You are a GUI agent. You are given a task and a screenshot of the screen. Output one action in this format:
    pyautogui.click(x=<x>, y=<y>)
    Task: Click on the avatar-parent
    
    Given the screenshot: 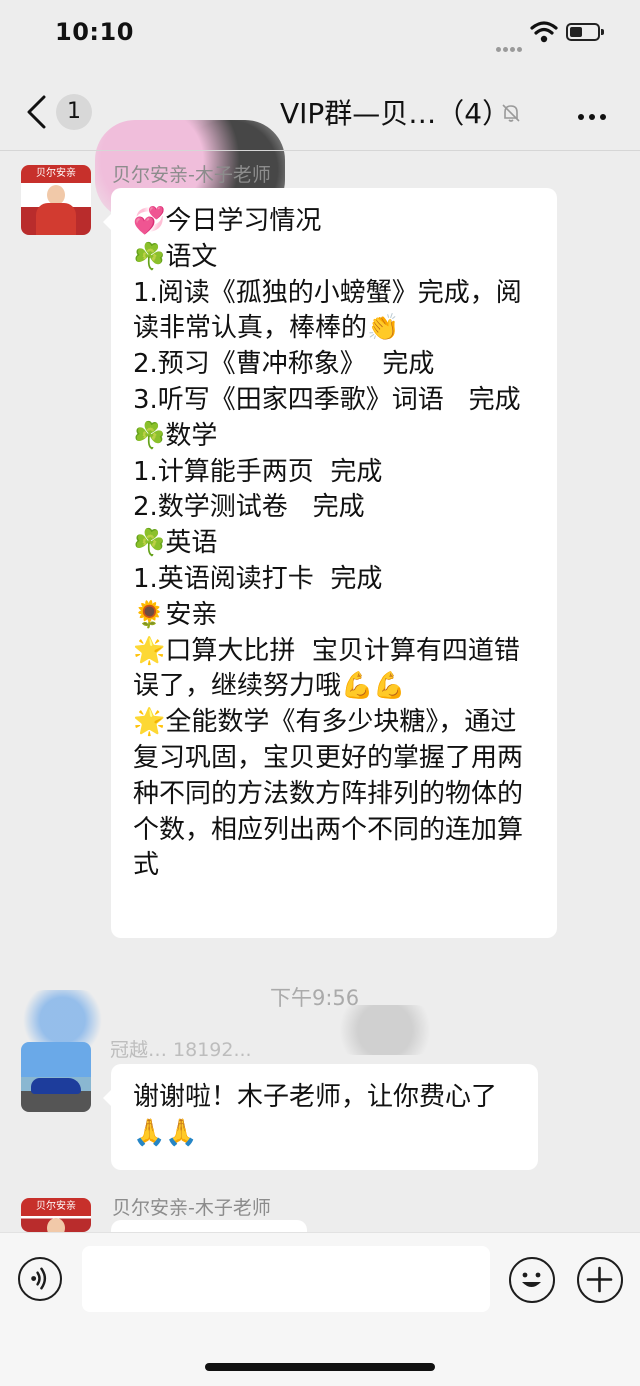 What is the action you would take?
    pyautogui.click(x=56, y=1077)
    